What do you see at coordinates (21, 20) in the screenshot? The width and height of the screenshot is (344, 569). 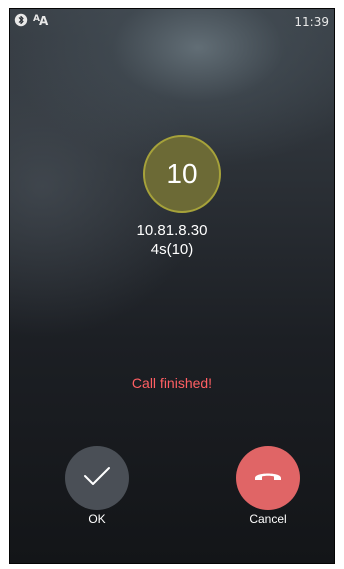 I see `bluetooth-icon` at bounding box center [21, 20].